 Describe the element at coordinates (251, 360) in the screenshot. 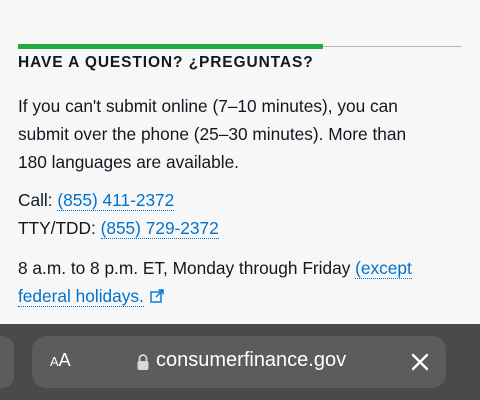

I see `url-domain: consumerfinance.gov` at that location.